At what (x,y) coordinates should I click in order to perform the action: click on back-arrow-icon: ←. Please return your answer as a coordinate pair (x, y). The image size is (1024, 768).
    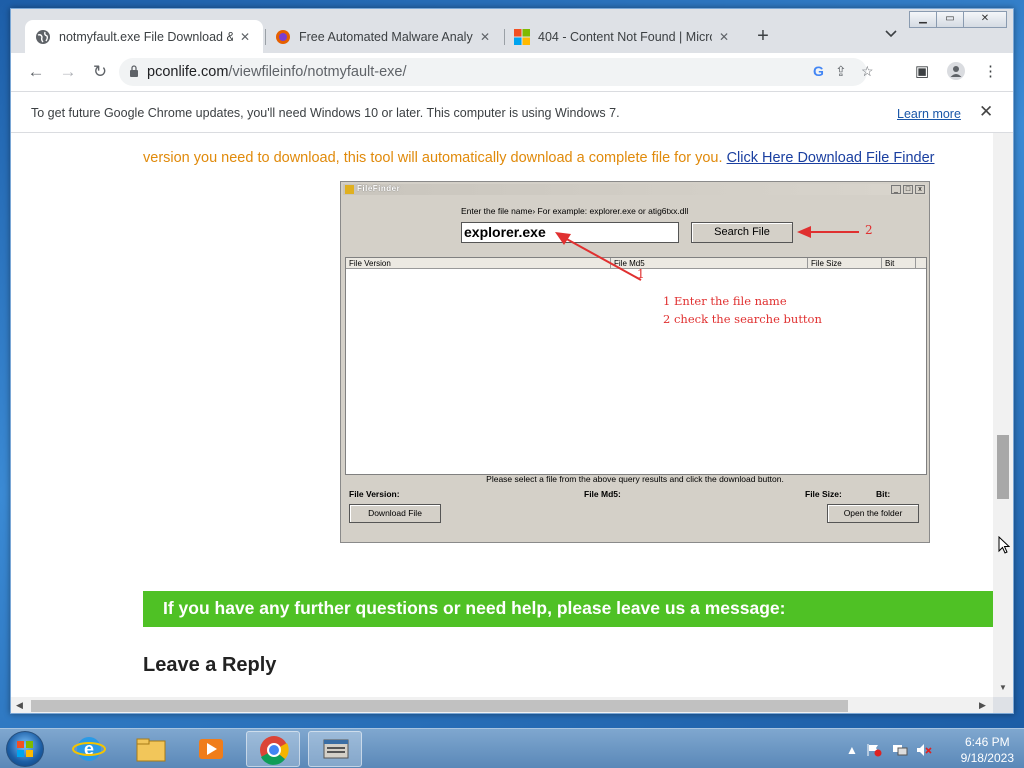
    Looking at the image, I should click on (36, 72).